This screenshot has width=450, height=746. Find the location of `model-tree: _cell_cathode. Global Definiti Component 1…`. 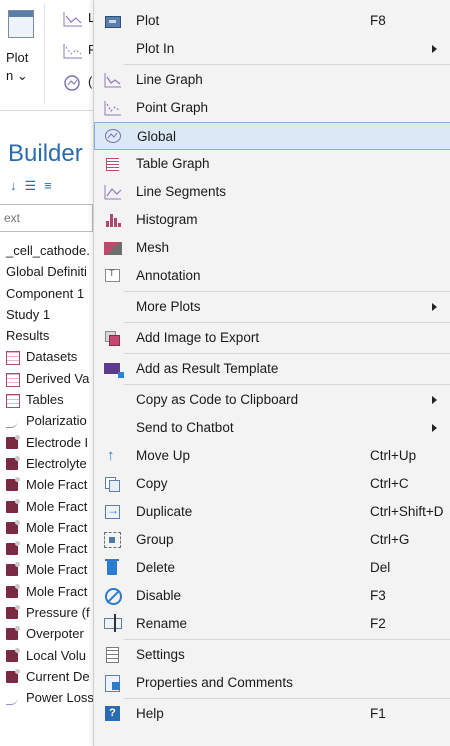

model-tree: _cell_cathode. Global Definiti Component 1… is located at coordinates (47, 474).